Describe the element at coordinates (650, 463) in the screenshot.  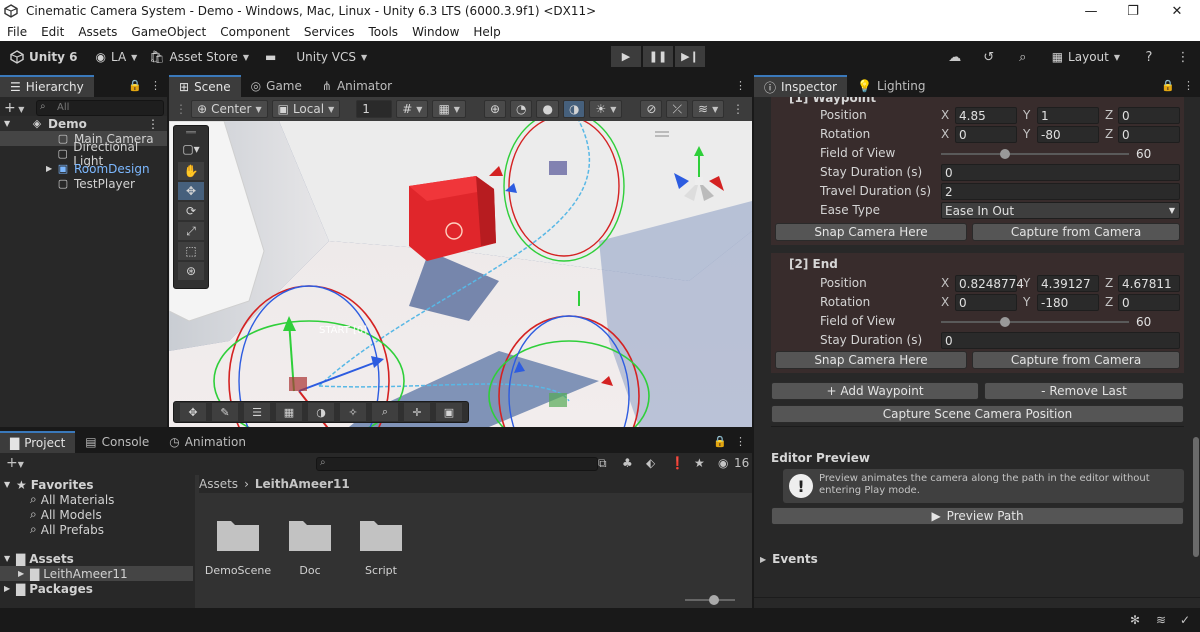
I see `label-tag-icon: ⬖` at that location.